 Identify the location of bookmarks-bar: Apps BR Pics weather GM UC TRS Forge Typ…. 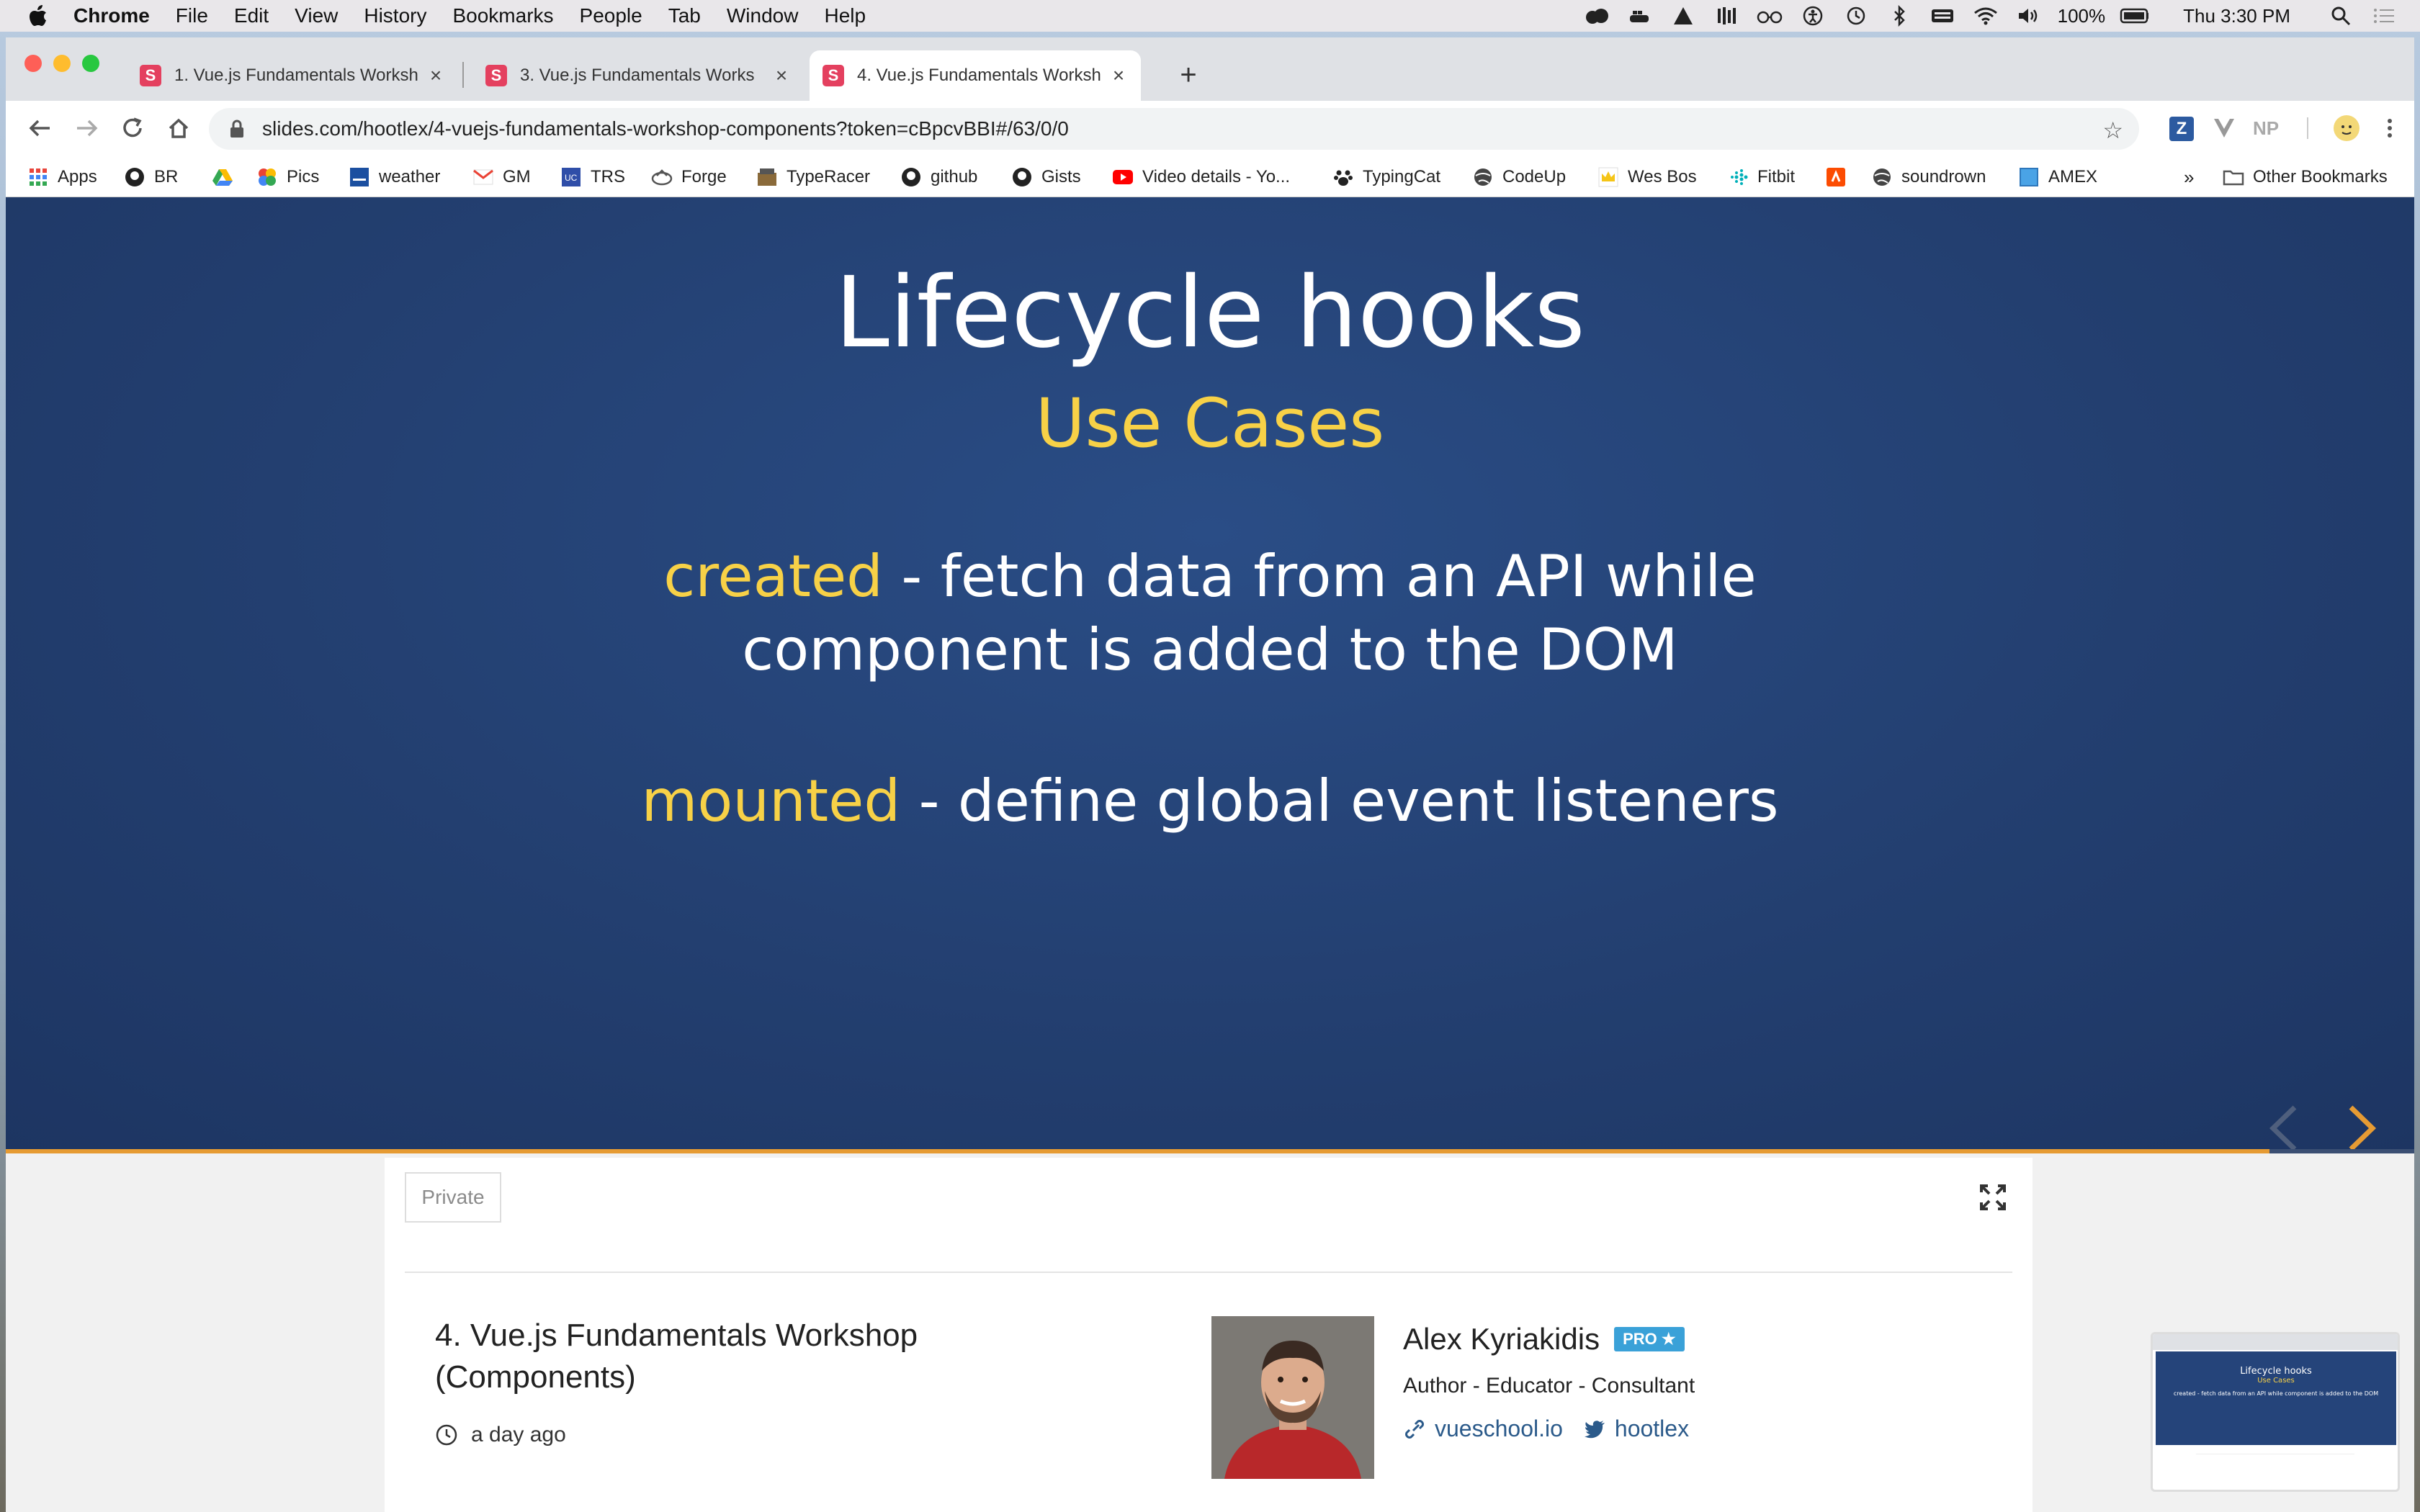
(1210, 177).